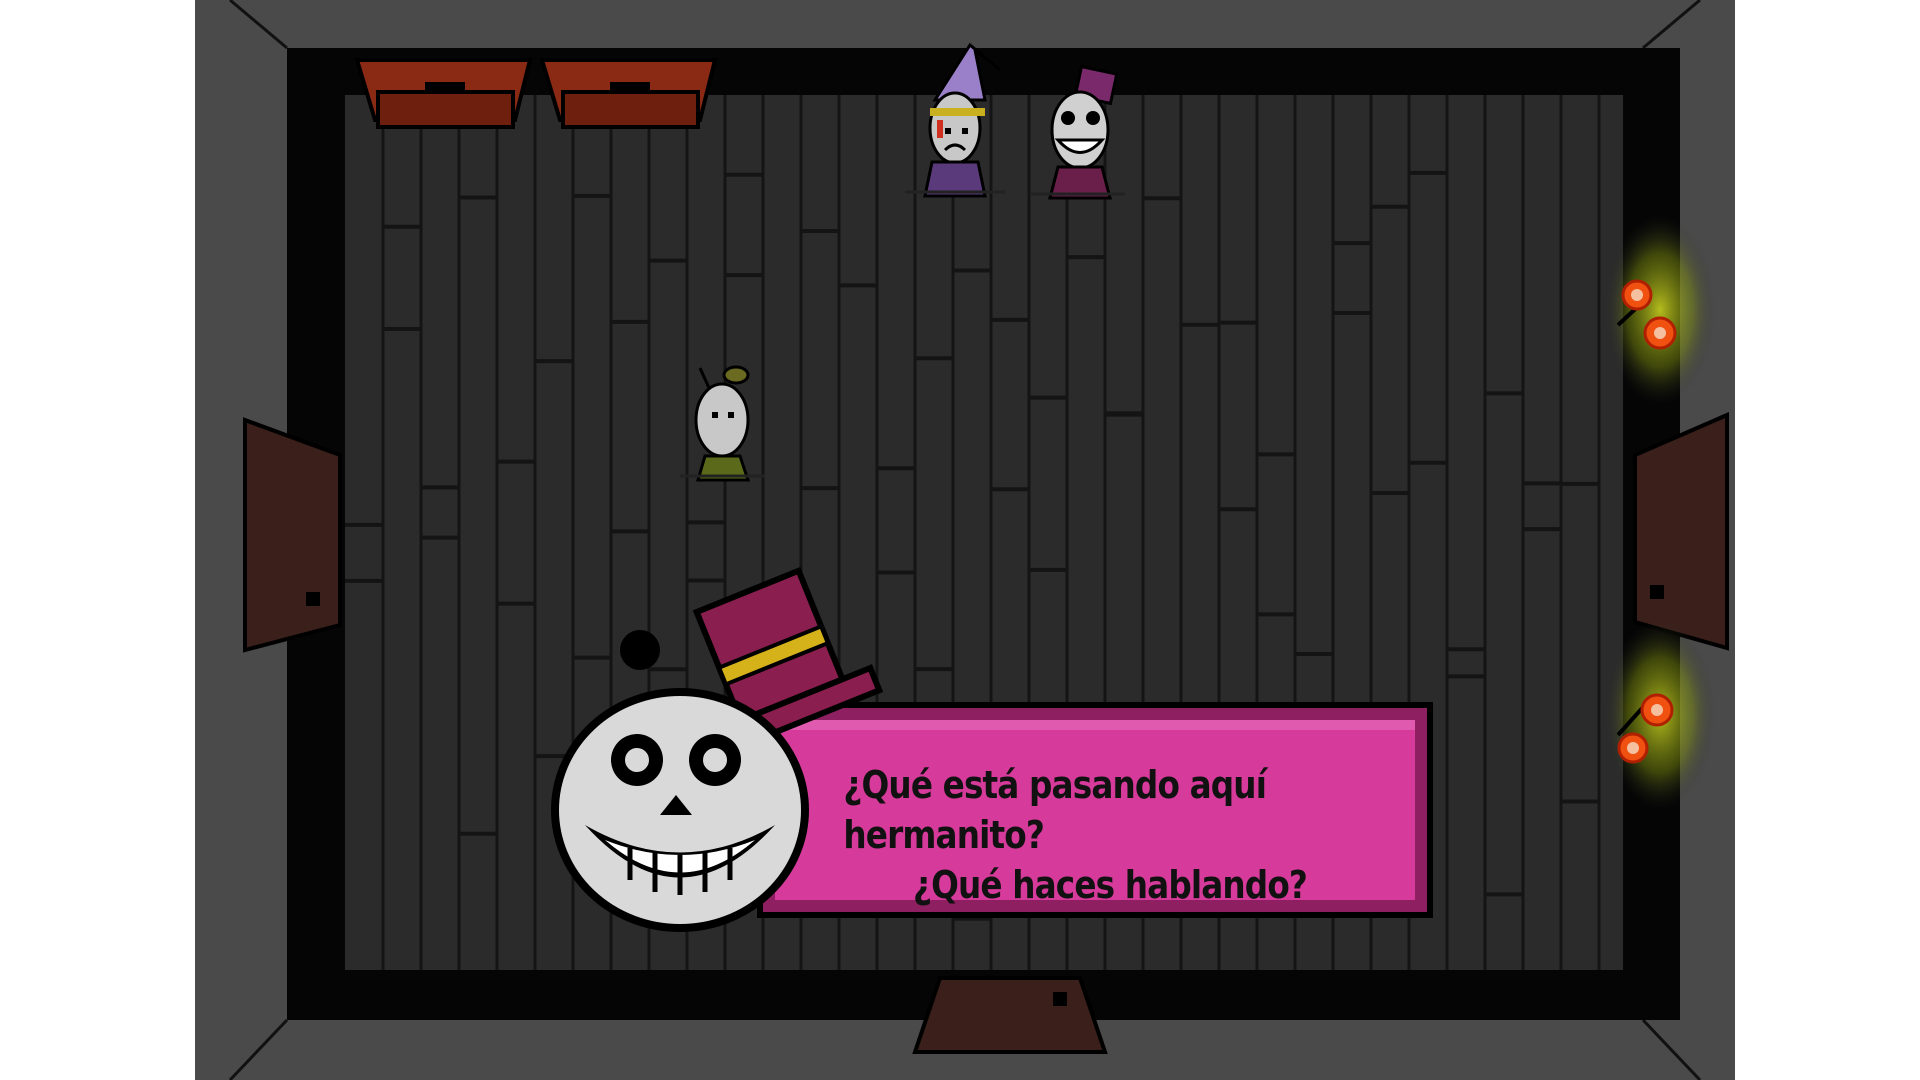 The width and height of the screenshot is (1920, 1080). Describe the element at coordinates (443, 93) in the screenshot. I see `chest-left` at that location.